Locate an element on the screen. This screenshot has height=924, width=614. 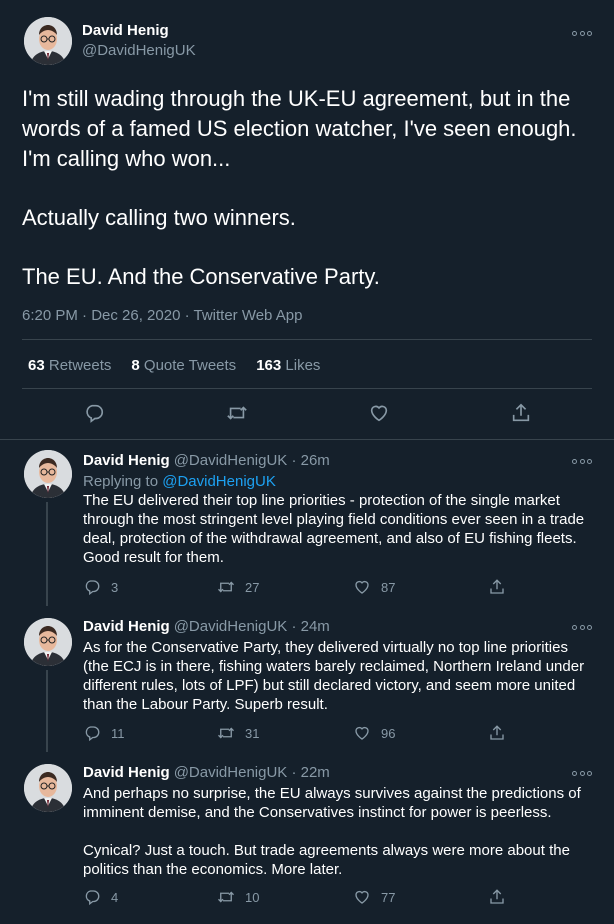
text-line: Good result for them. is located at coordinates (153, 557).